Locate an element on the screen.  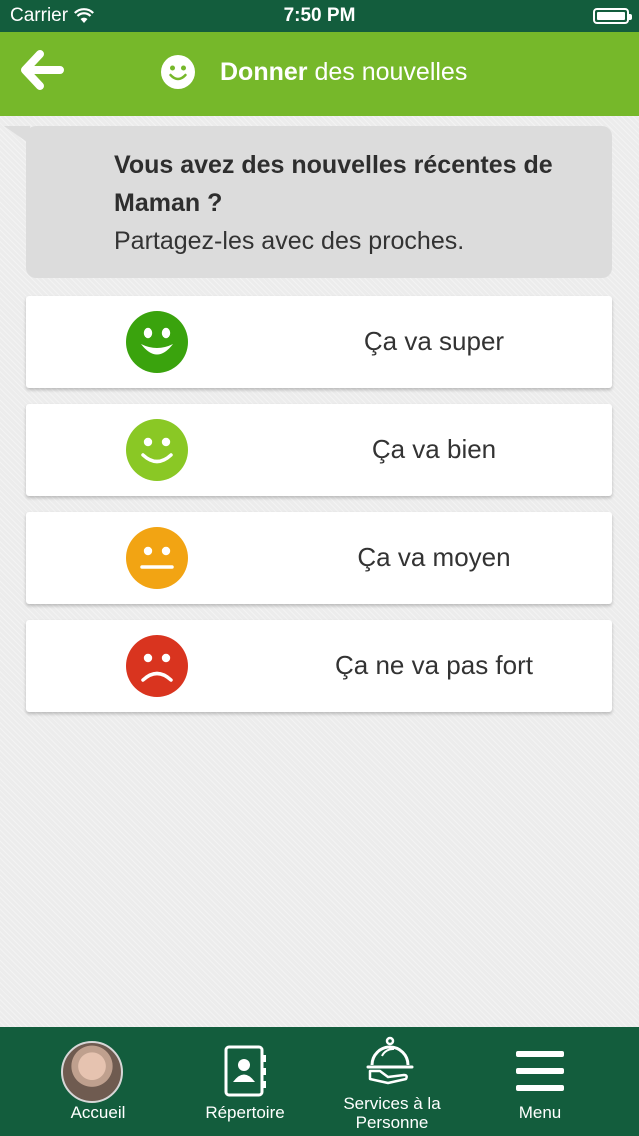
battery-icon is located at coordinates (612, 16).